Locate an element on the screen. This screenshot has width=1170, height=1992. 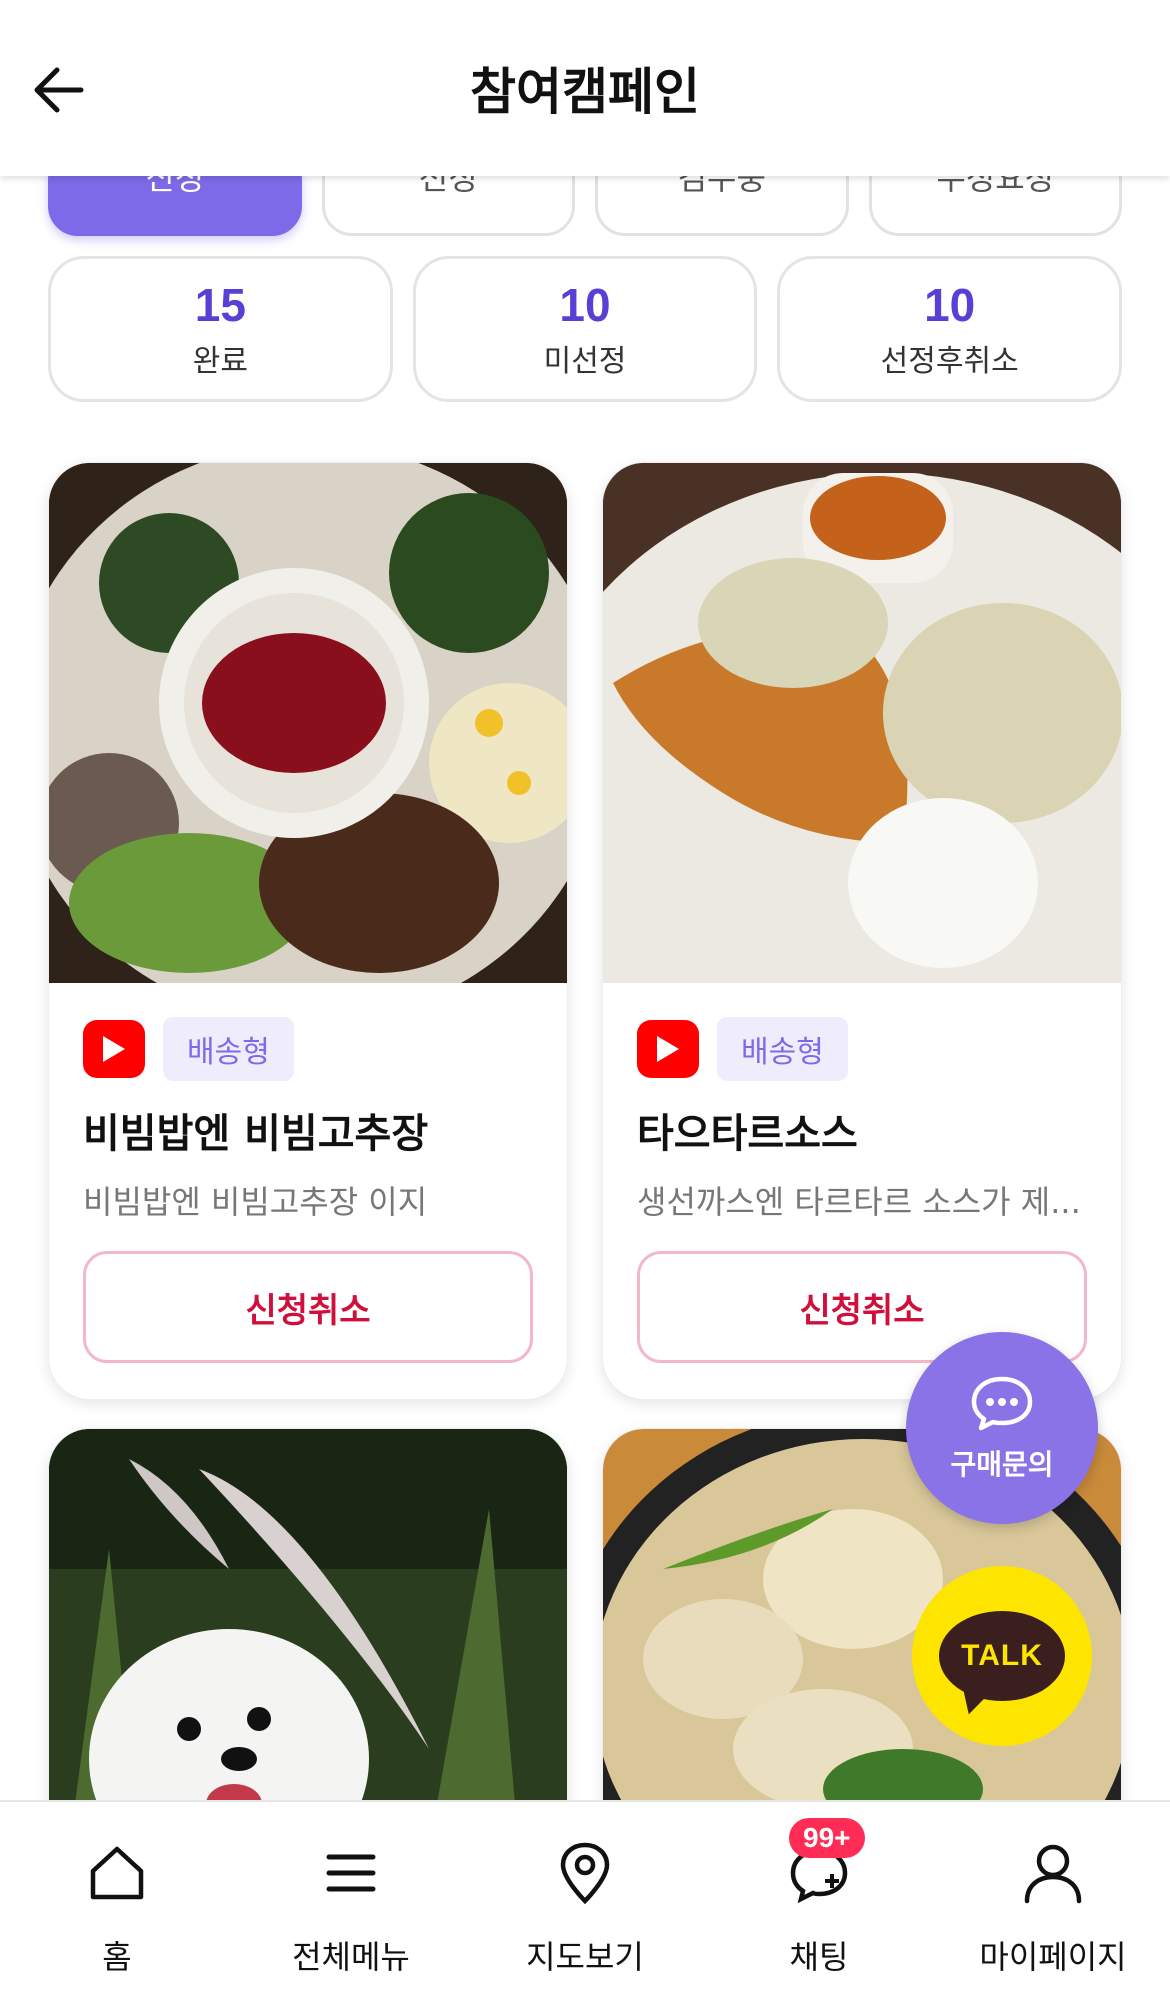
app-header: 참여캠페인 is located at coordinates (585, 88).